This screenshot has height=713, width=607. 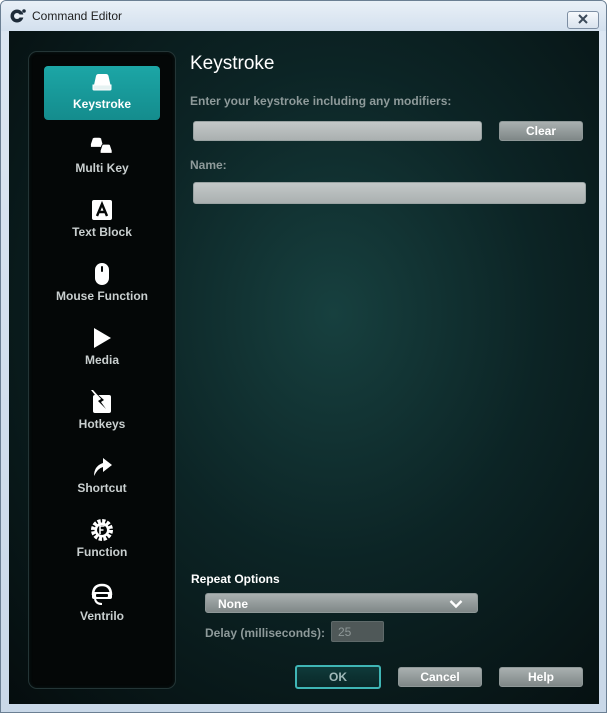 I want to click on mouse-icon, so click(x=102, y=274).